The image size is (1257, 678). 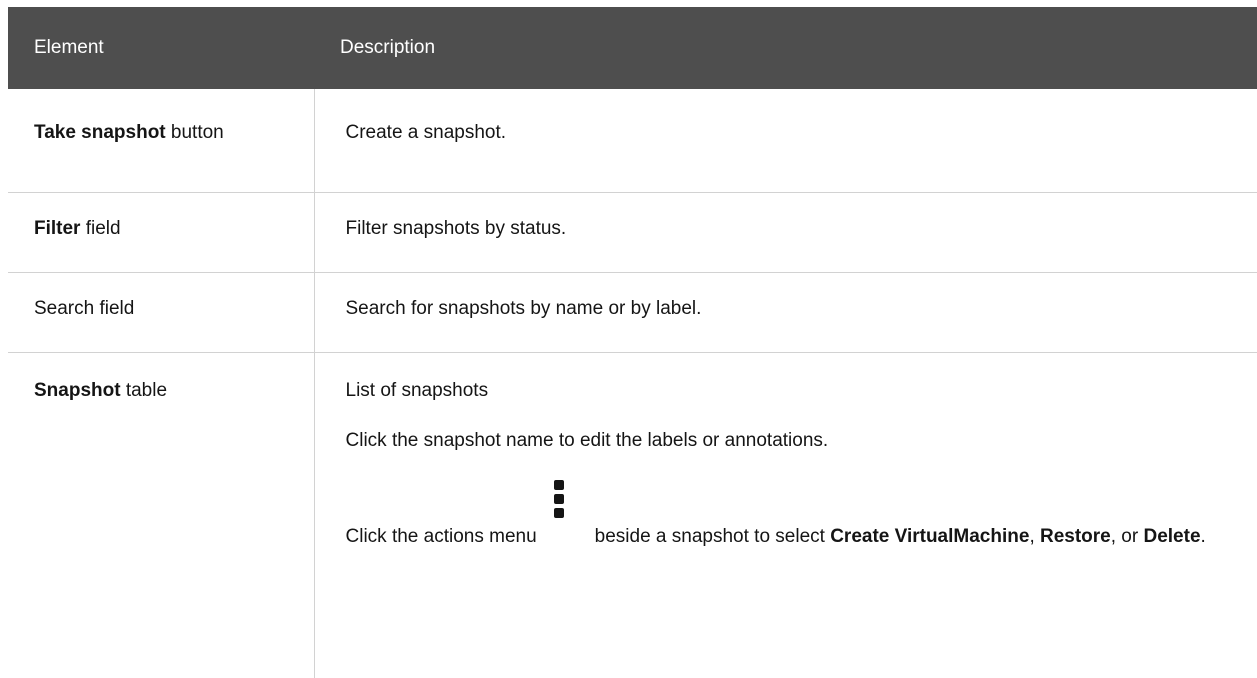 I want to click on action-restore: Restore, so click(x=1075, y=536).